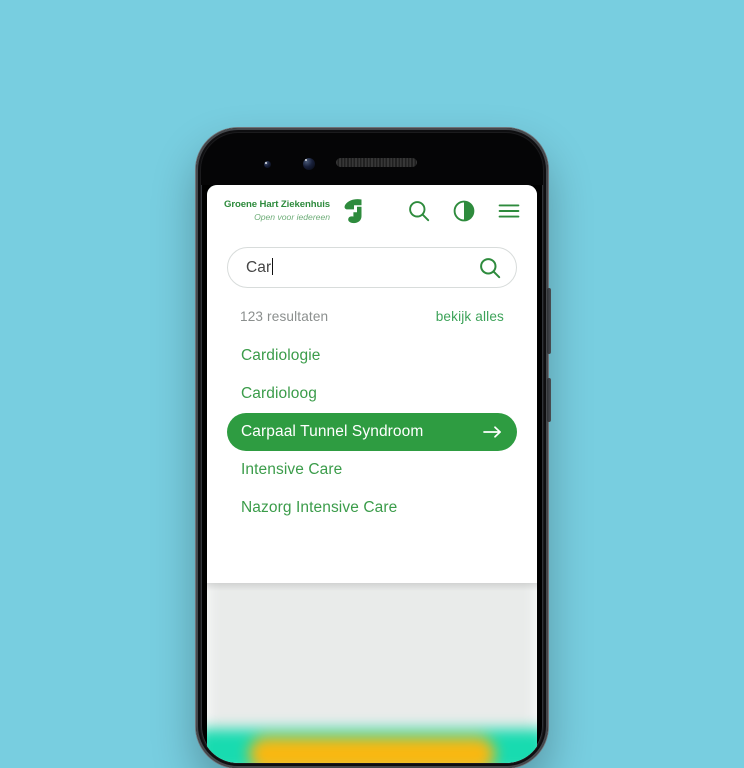 This screenshot has width=744, height=768. What do you see at coordinates (259, 267) in the screenshot?
I see `search-input-value: Car` at bounding box center [259, 267].